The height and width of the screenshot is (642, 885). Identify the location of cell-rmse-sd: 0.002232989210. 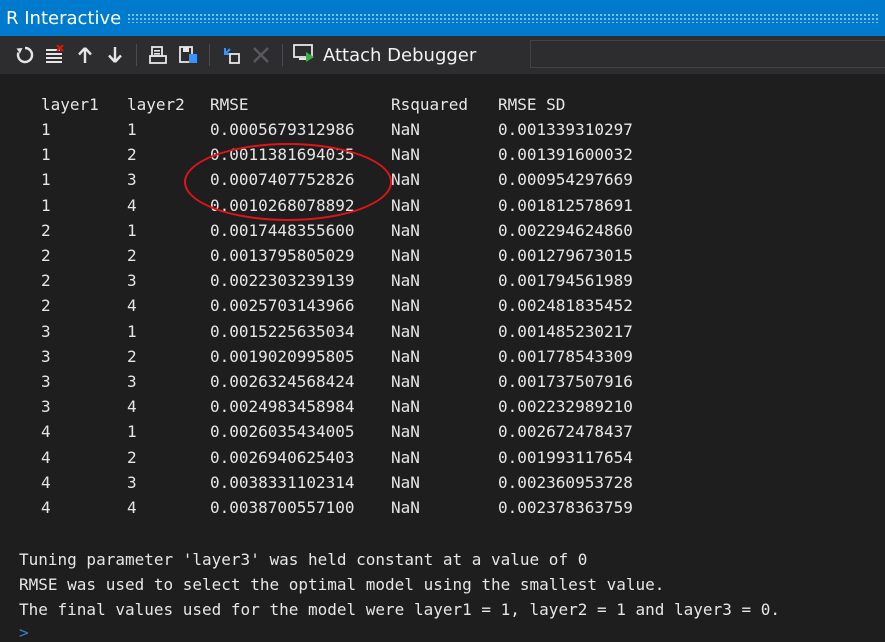
(565, 407).